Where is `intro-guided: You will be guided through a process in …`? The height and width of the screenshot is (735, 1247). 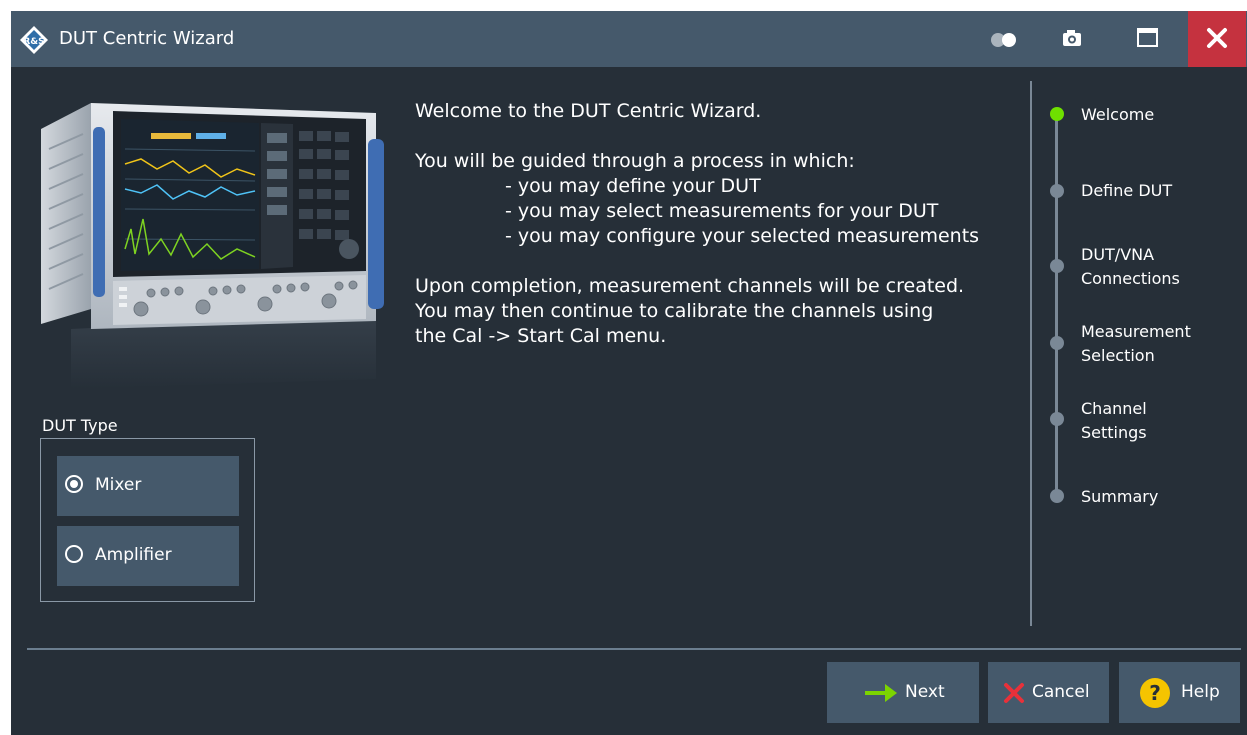 intro-guided: You will be guided through a process in … is located at coordinates (635, 161).